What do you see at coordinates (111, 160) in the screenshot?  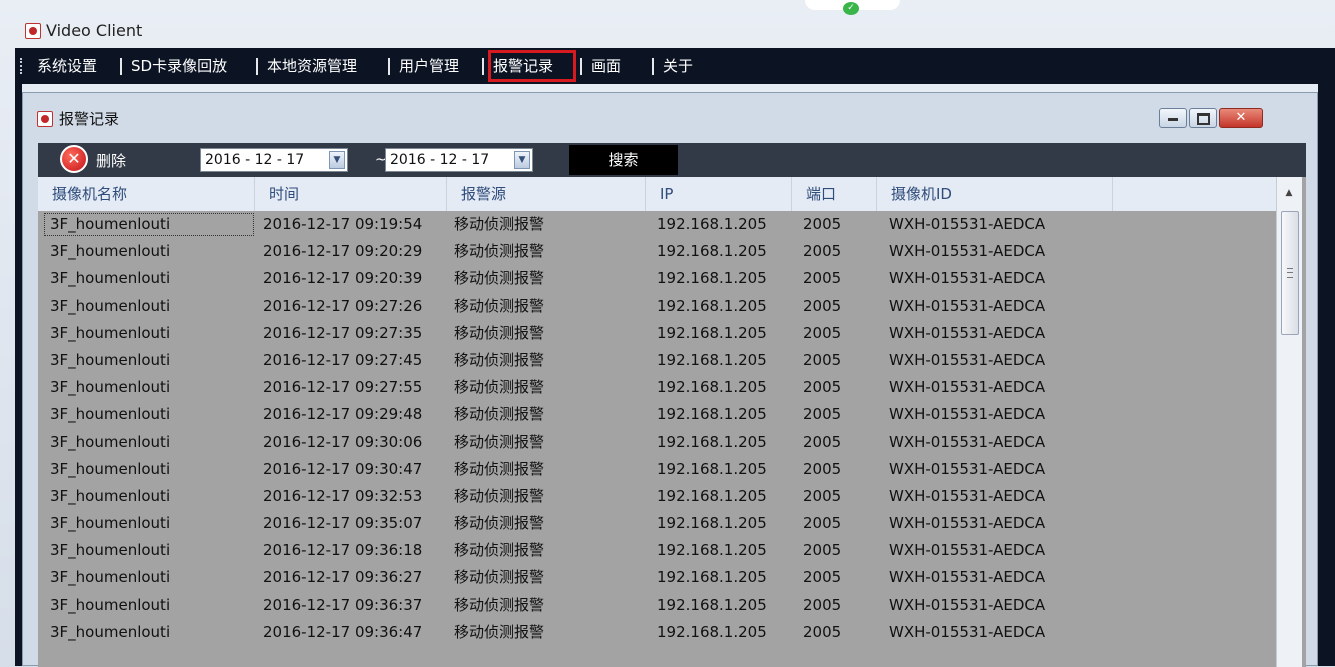 I see `delete-button: 删除` at bounding box center [111, 160].